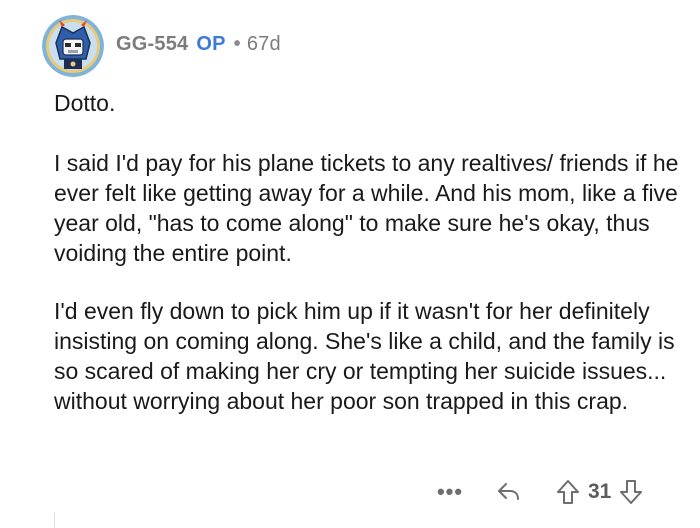 The image size is (700, 528). I want to click on more-options-button: •••, so click(450, 492).